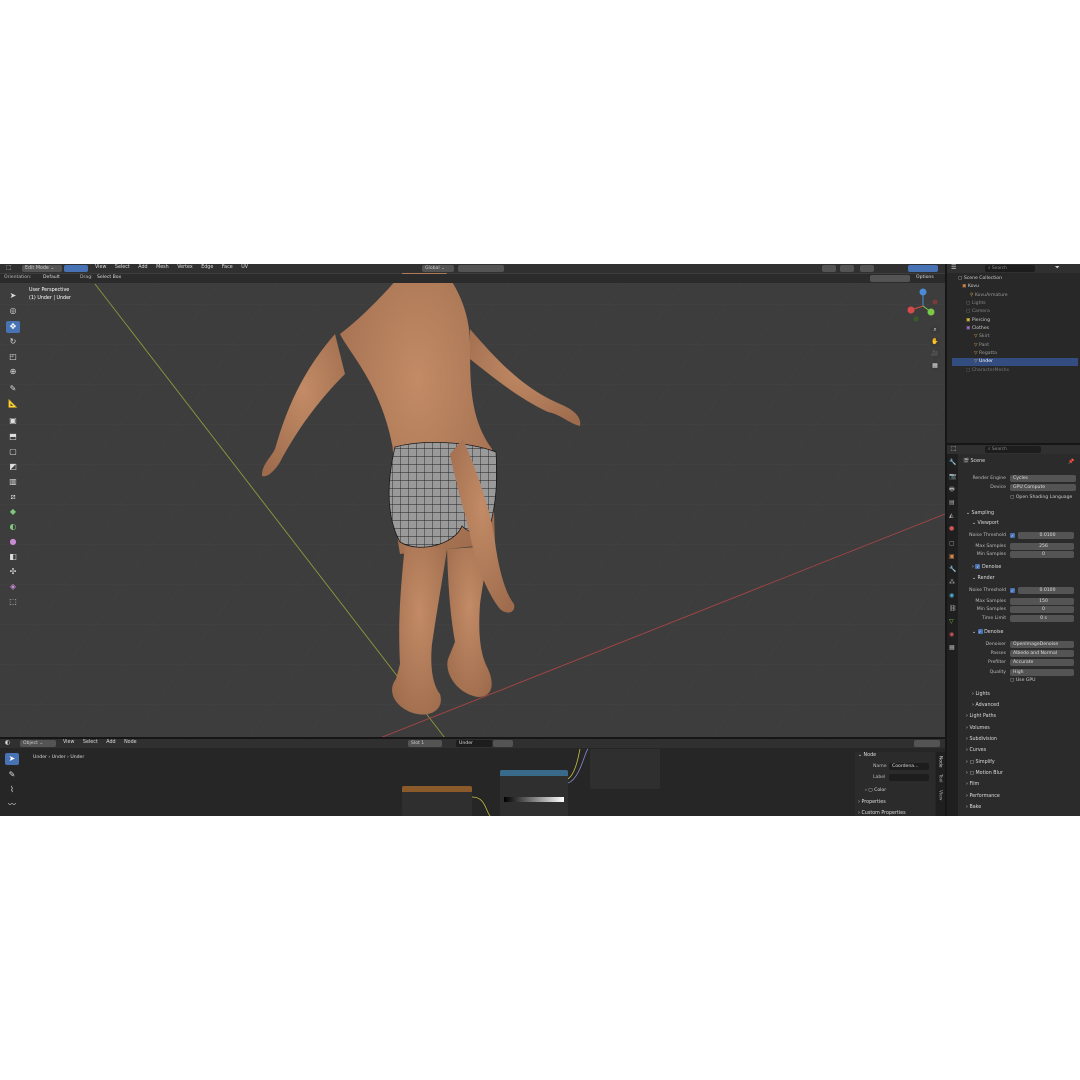  I want to click on drag-value: Select Box, so click(109, 278).